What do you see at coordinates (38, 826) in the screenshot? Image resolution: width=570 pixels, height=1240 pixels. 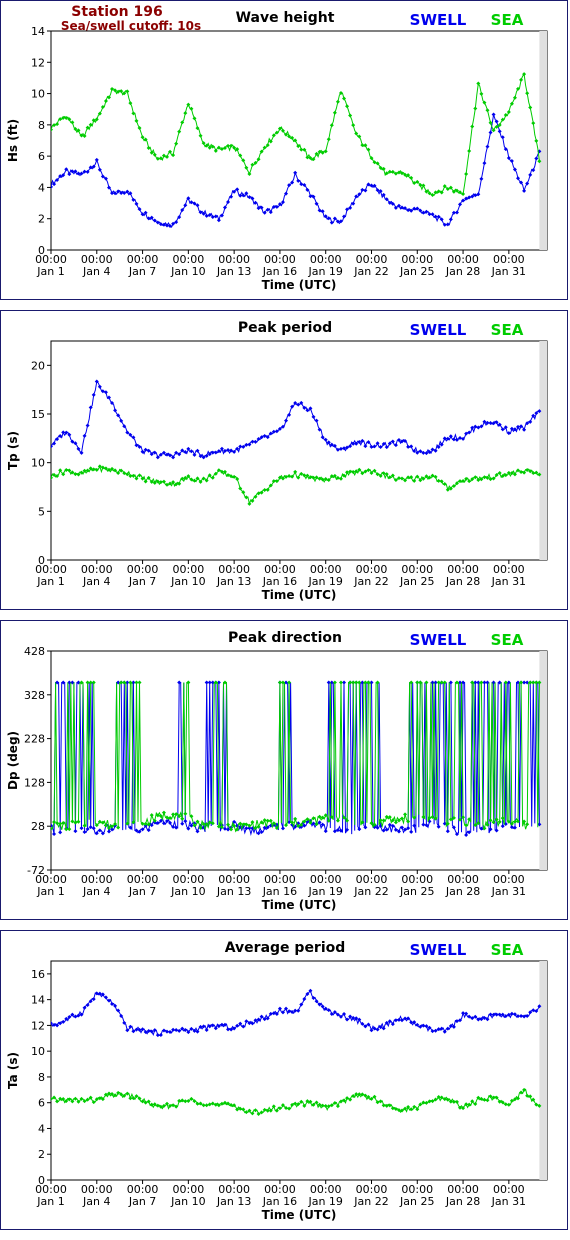 I see `y-tick-label: 28` at bounding box center [38, 826].